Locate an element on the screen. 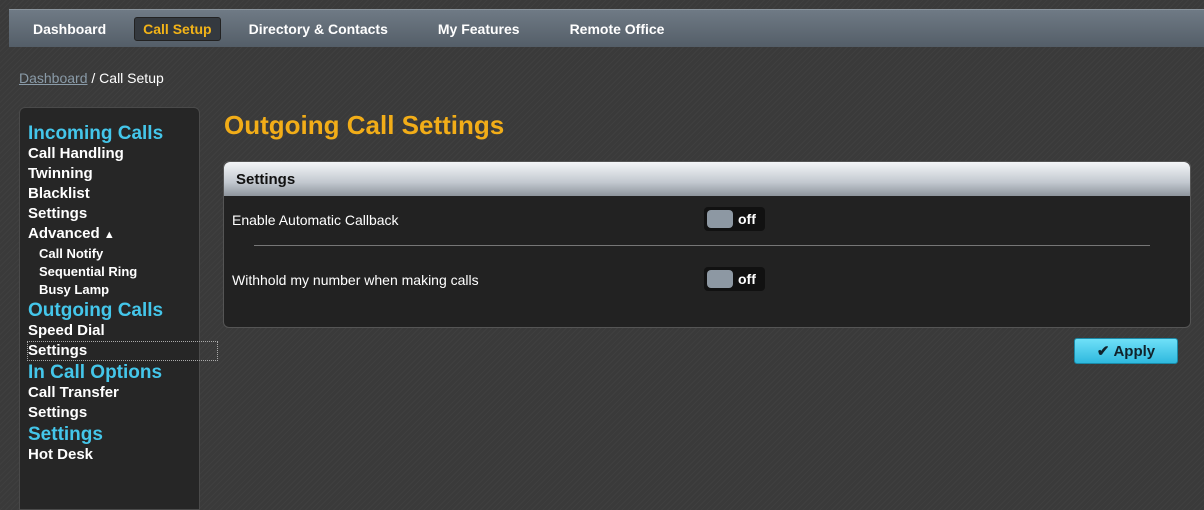 Image resolution: width=1204 pixels, height=510 pixels. nav-call-setup: Call Setup is located at coordinates (177, 28).